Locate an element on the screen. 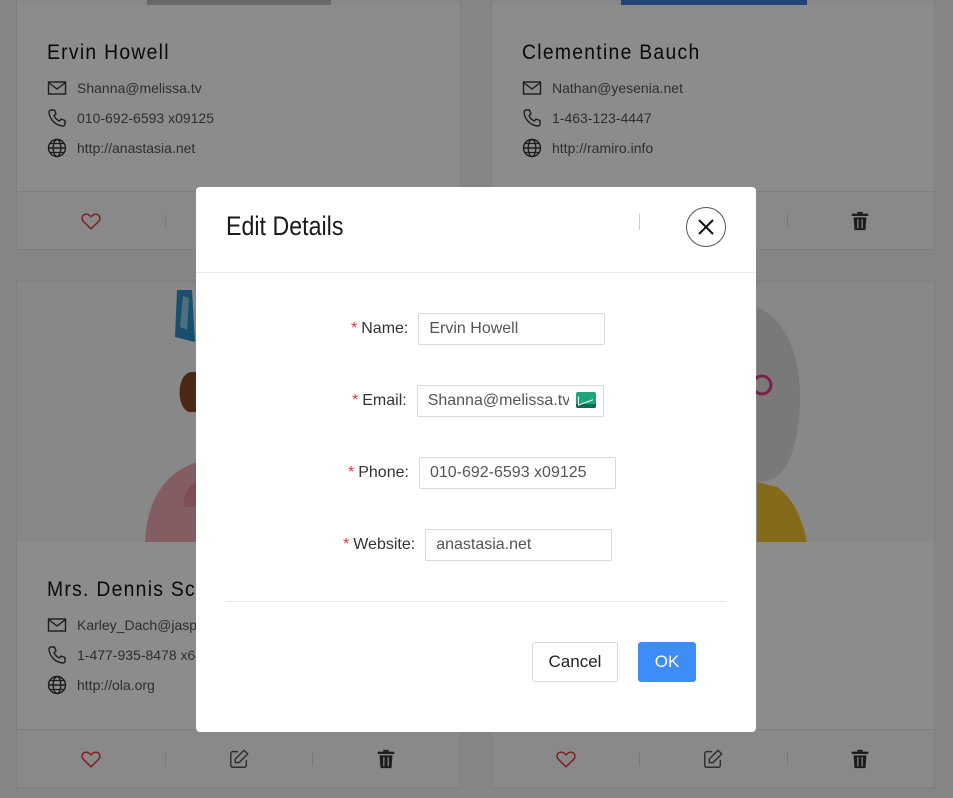 This screenshot has width=953, height=798. phone-label: * Phone: is located at coordinates (378, 472).